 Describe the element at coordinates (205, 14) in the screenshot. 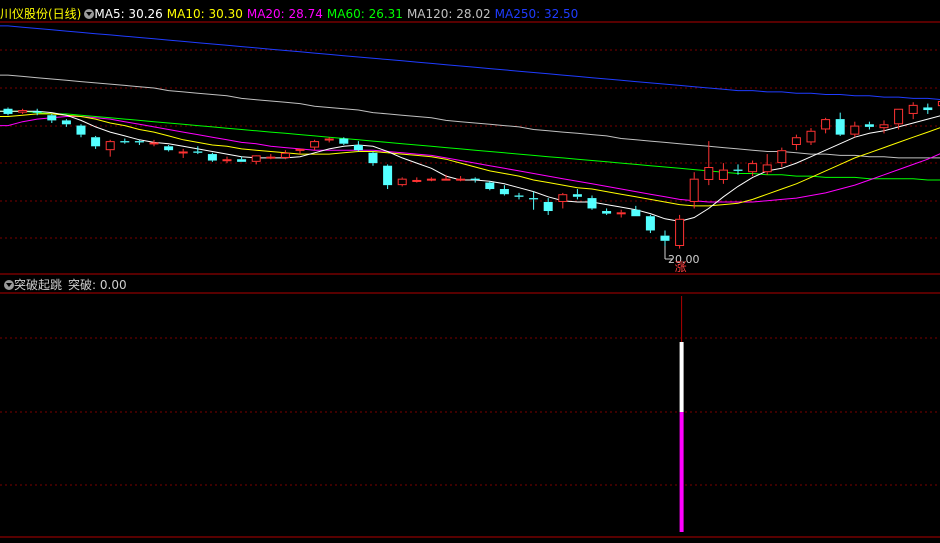

I see `ma-label: MA10: 30.30` at that location.